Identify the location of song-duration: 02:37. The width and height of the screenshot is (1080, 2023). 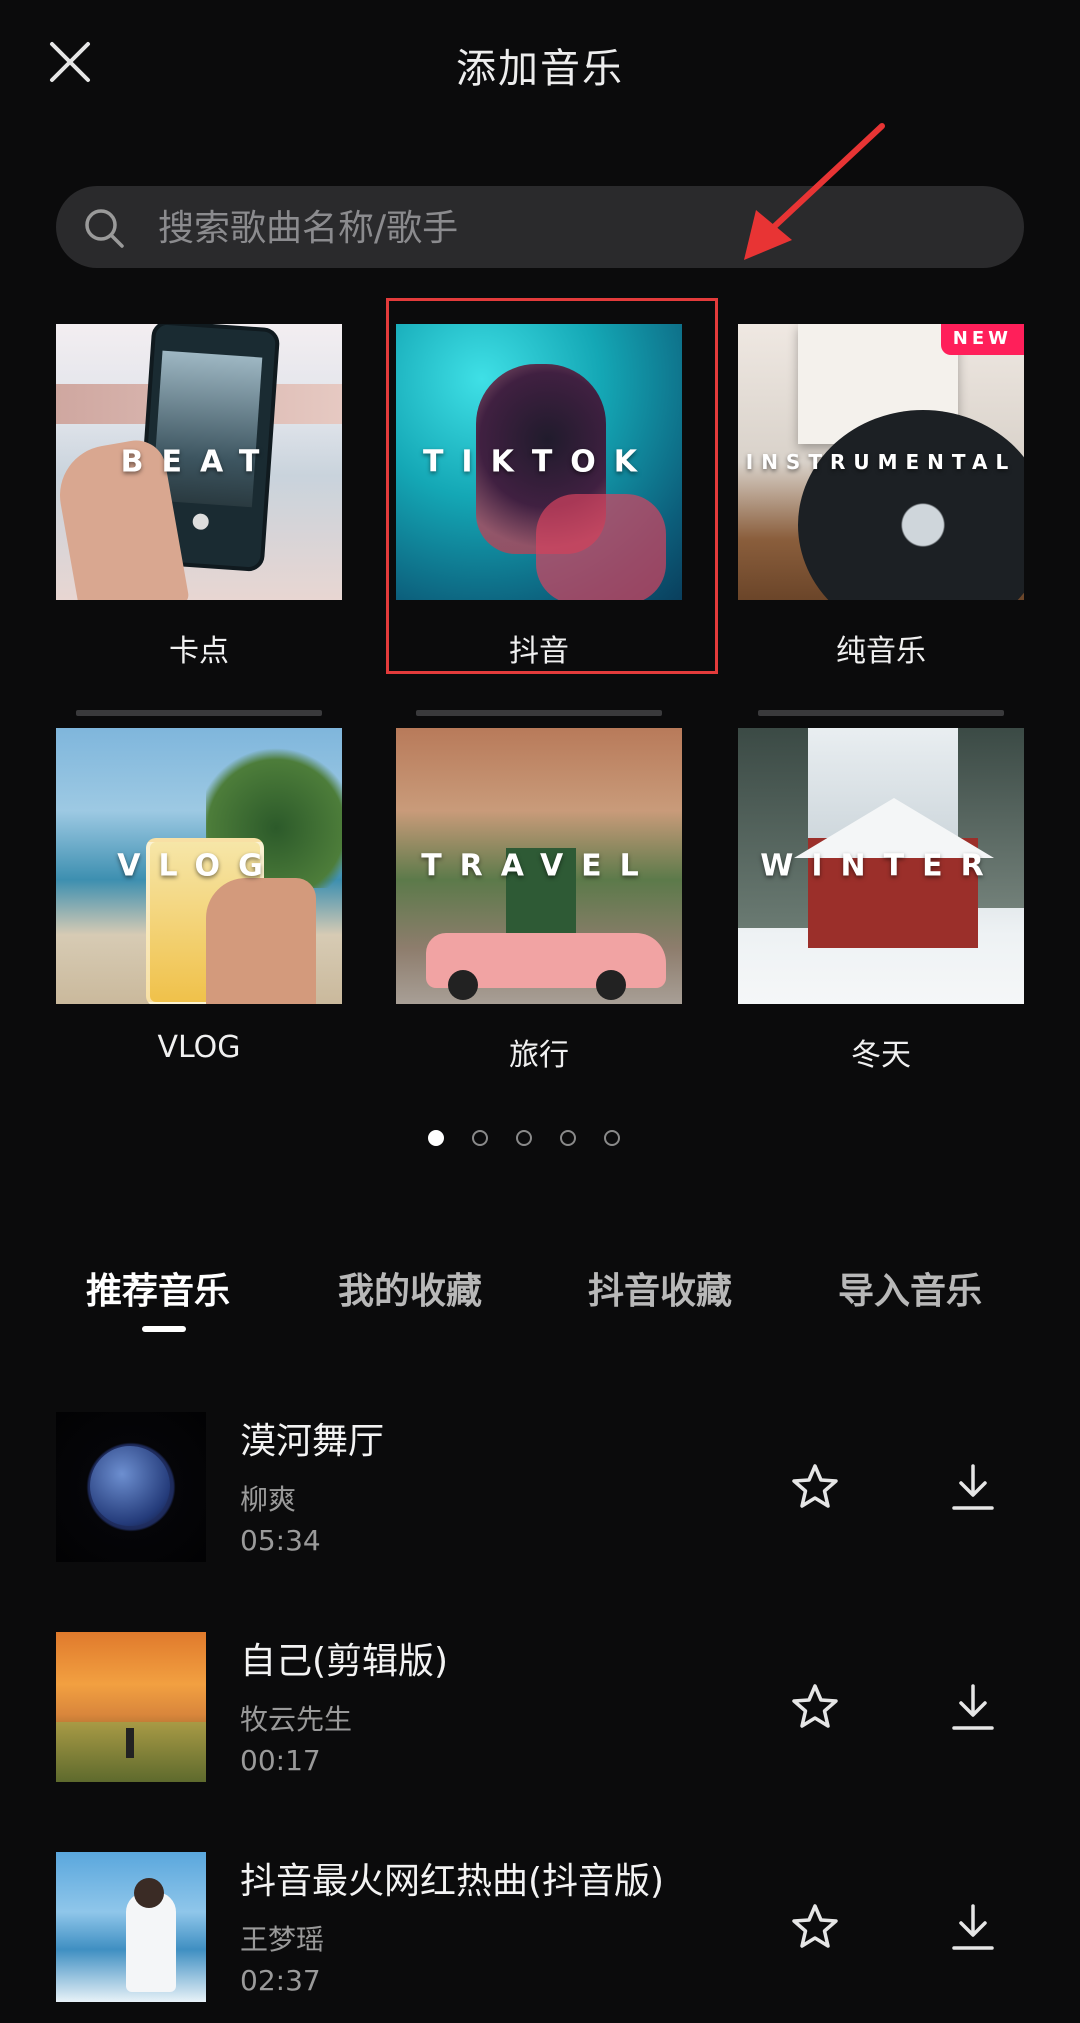
(280, 1980).